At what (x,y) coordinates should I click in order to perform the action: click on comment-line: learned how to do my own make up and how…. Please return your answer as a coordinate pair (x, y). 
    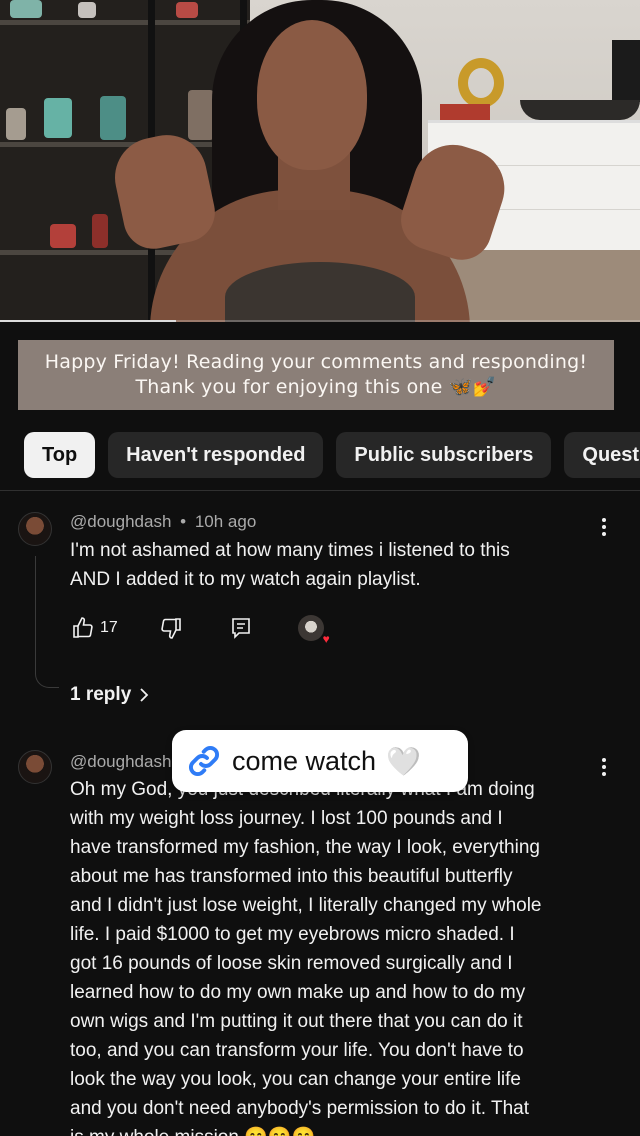
    Looking at the image, I should click on (298, 992).